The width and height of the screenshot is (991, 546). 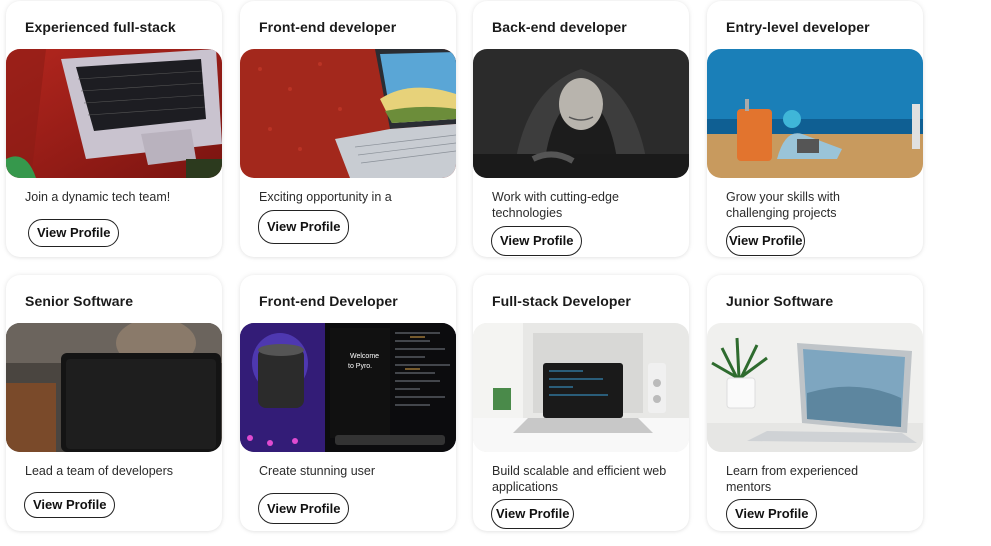 What do you see at coordinates (98, 197) in the screenshot?
I see `card-description: Join a dynamic tech team!` at bounding box center [98, 197].